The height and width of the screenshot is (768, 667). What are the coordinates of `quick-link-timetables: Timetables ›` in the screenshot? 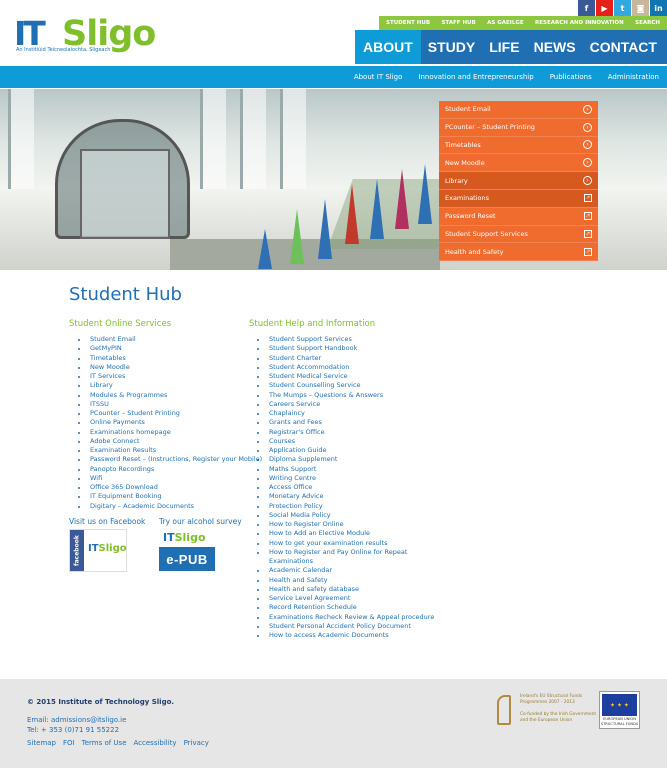 It's located at (518, 145).